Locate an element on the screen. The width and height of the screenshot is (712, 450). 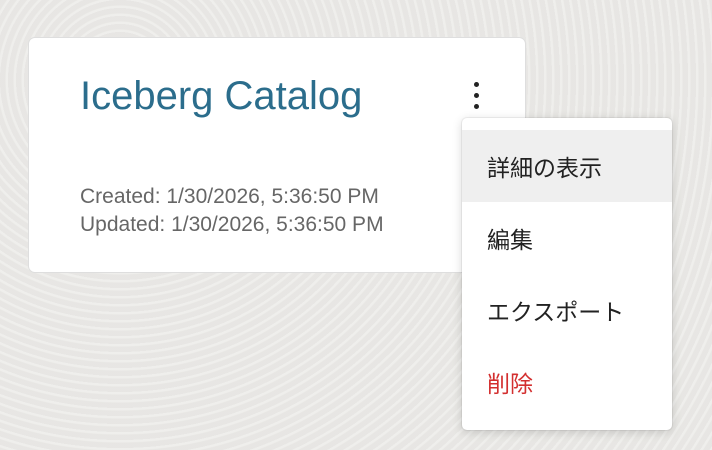
created-timestamp: Created: 1/30/2026, 5:36:50 PM is located at coordinates (229, 196).